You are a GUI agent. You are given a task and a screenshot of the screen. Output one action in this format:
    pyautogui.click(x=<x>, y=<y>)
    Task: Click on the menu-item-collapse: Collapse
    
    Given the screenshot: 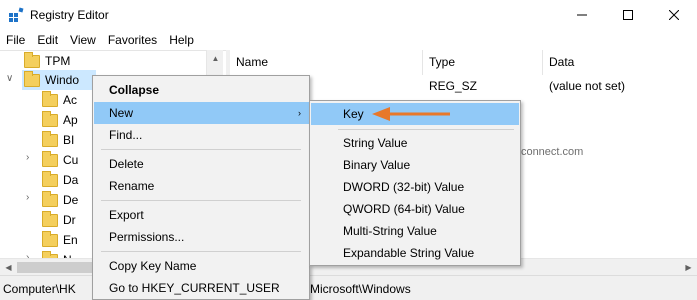 What is the action you would take?
    pyautogui.click(x=201, y=90)
    